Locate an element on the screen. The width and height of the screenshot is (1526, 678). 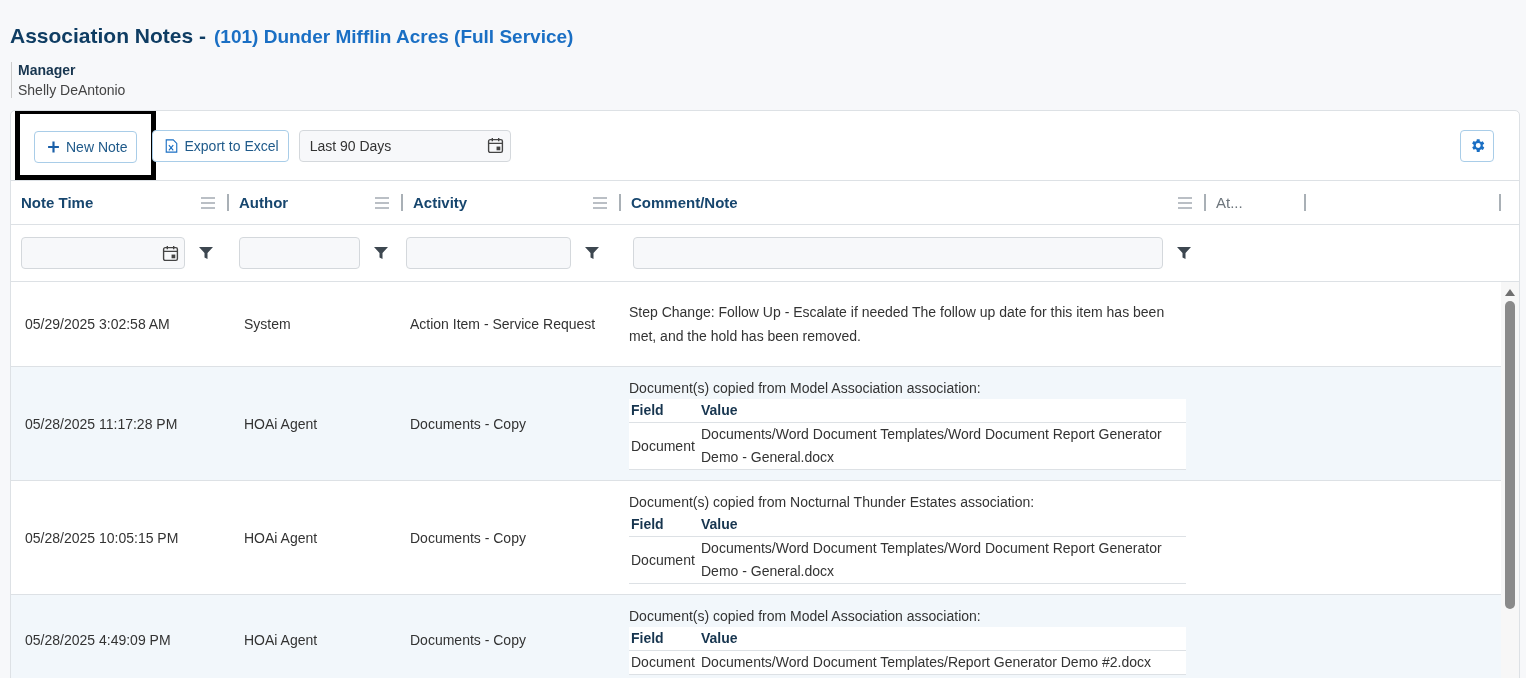
column-header: Comment/Note is located at coordinates (684, 202).